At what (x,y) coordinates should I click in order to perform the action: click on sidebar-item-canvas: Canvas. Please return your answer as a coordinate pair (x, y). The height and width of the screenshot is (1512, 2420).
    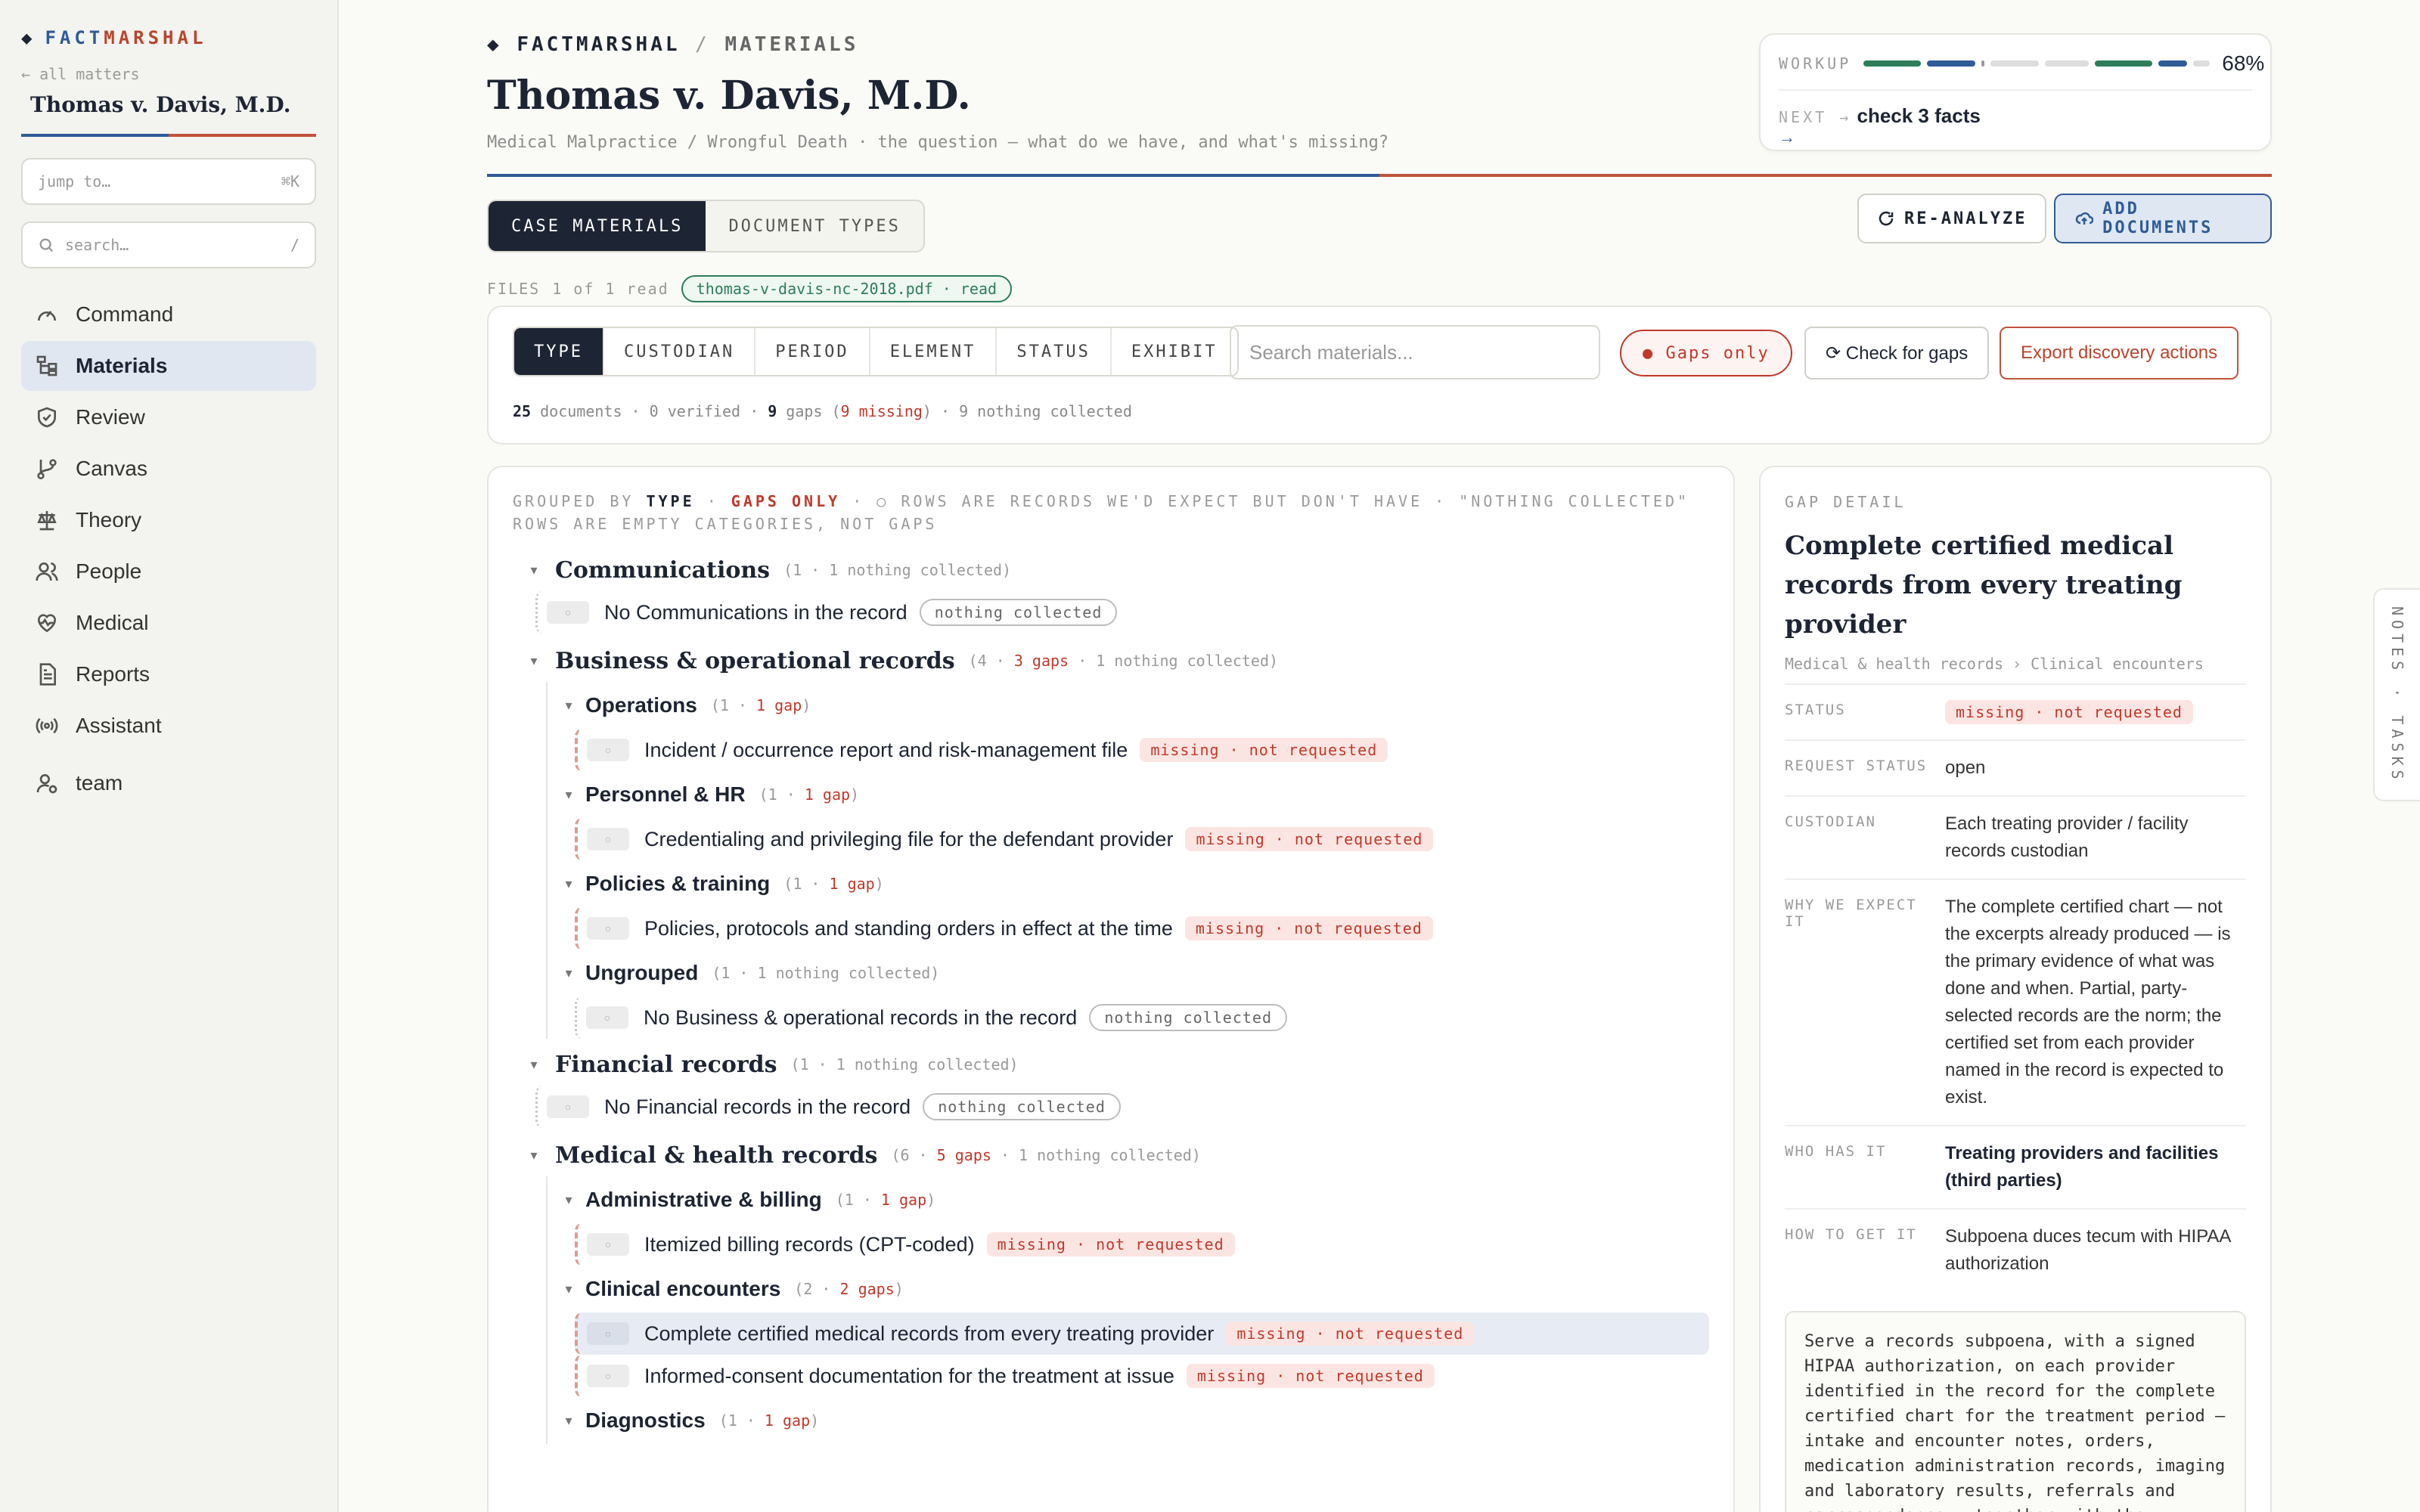
    Looking at the image, I should click on (168, 469).